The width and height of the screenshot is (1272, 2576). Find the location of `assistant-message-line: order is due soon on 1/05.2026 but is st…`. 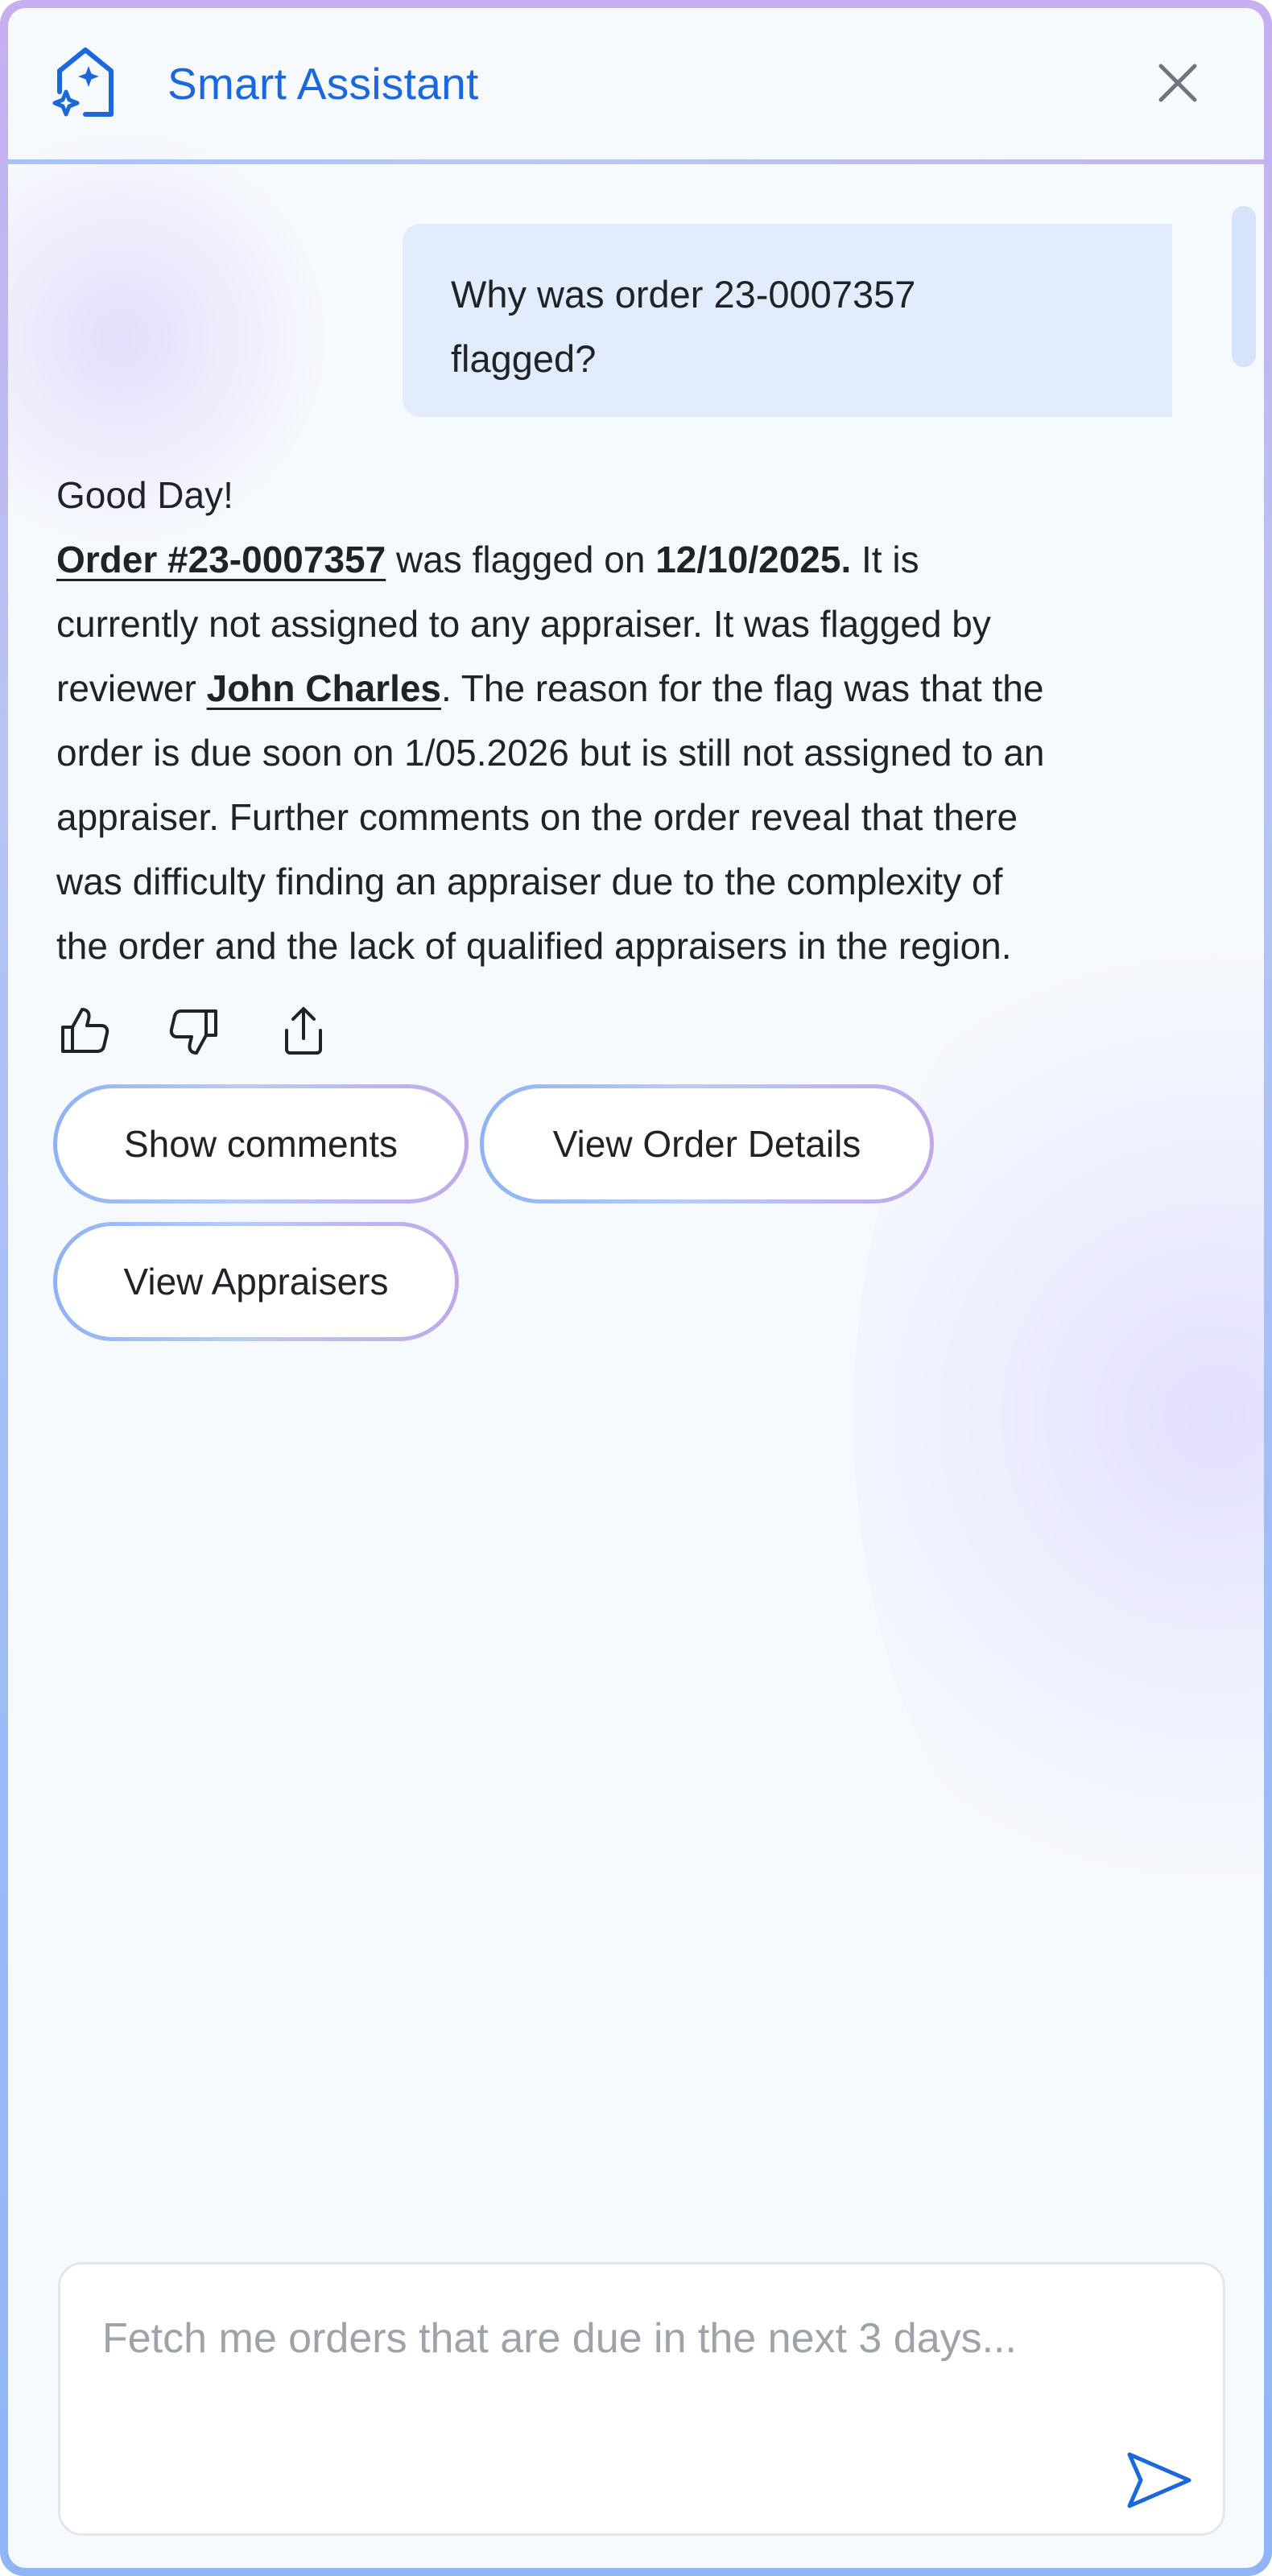

assistant-message-line: order is due soon on 1/05.2026 but is st… is located at coordinates (550, 753).